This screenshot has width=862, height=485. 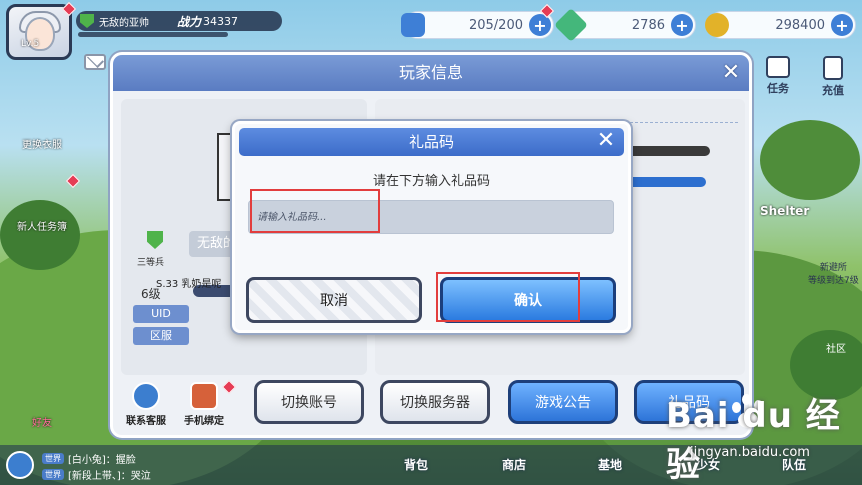 What do you see at coordinates (625, 25) in the screenshot?
I see `resource-gems: 2786 +` at bounding box center [625, 25].